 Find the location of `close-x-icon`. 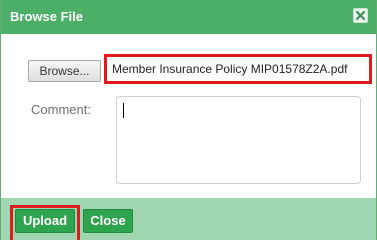

close-x-icon is located at coordinates (360, 15).